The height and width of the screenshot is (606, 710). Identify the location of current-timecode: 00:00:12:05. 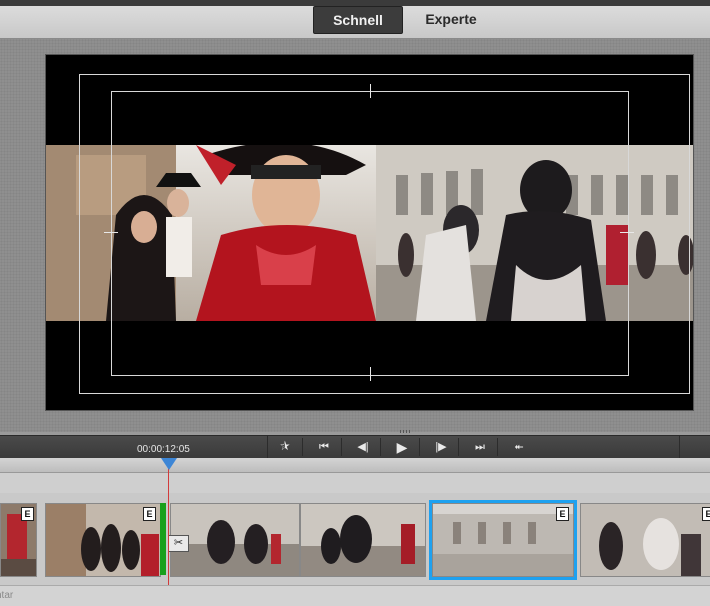
(163, 449).